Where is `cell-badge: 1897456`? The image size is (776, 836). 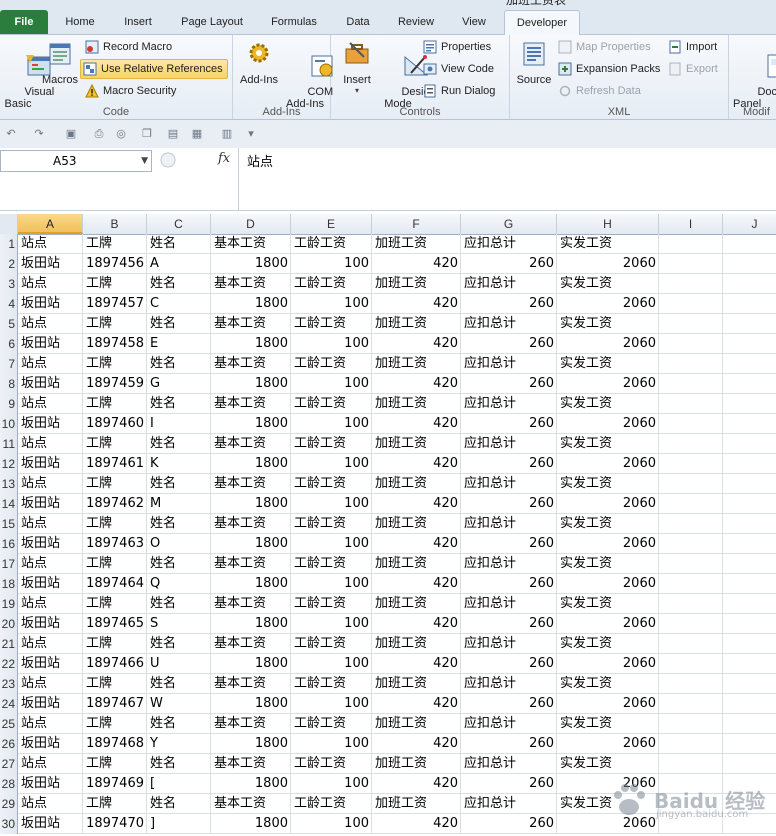
cell-badge: 1897456 is located at coordinates (115, 264).